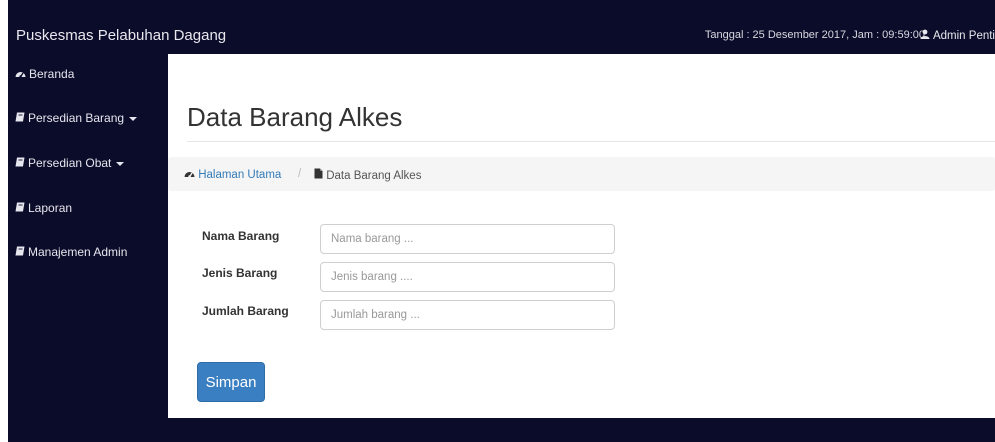  Describe the element at coordinates (591, 141) in the screenshot. I see `title-divider` at that location.